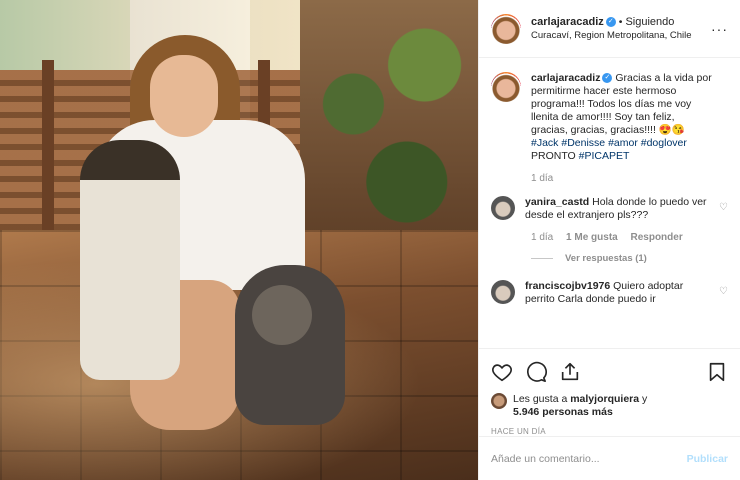  Describe the element at coordinates (567, 286) in the screenshot. I see `comment-username: franciscojbv1976` at that location.